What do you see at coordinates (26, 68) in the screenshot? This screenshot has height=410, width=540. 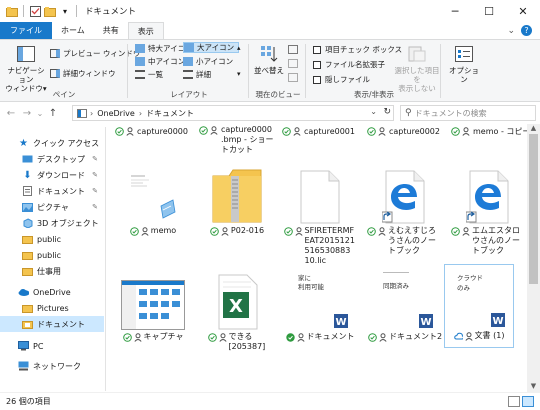 I see `navigation-pane-button: ナビゲーション ウィンドウ▾` at bounding box center [26, 68].